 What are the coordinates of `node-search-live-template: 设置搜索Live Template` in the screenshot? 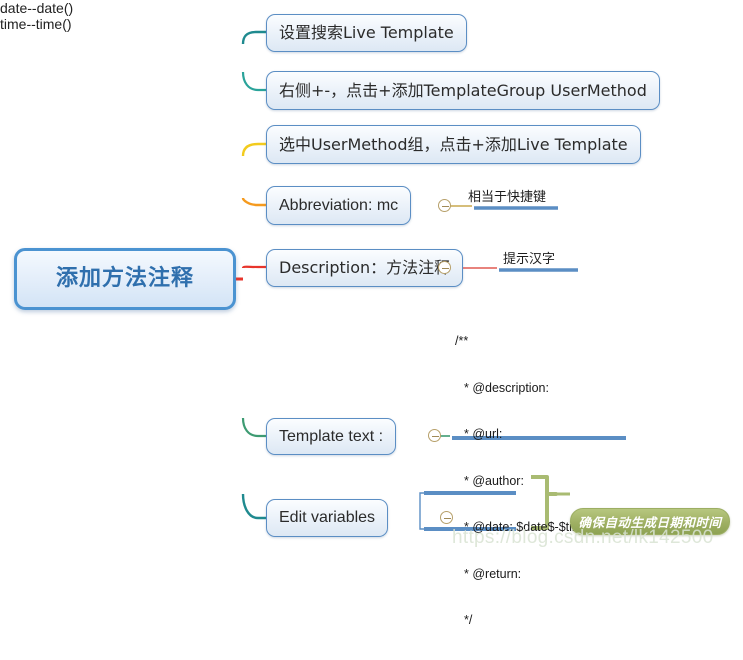 It's located at (366, 33).